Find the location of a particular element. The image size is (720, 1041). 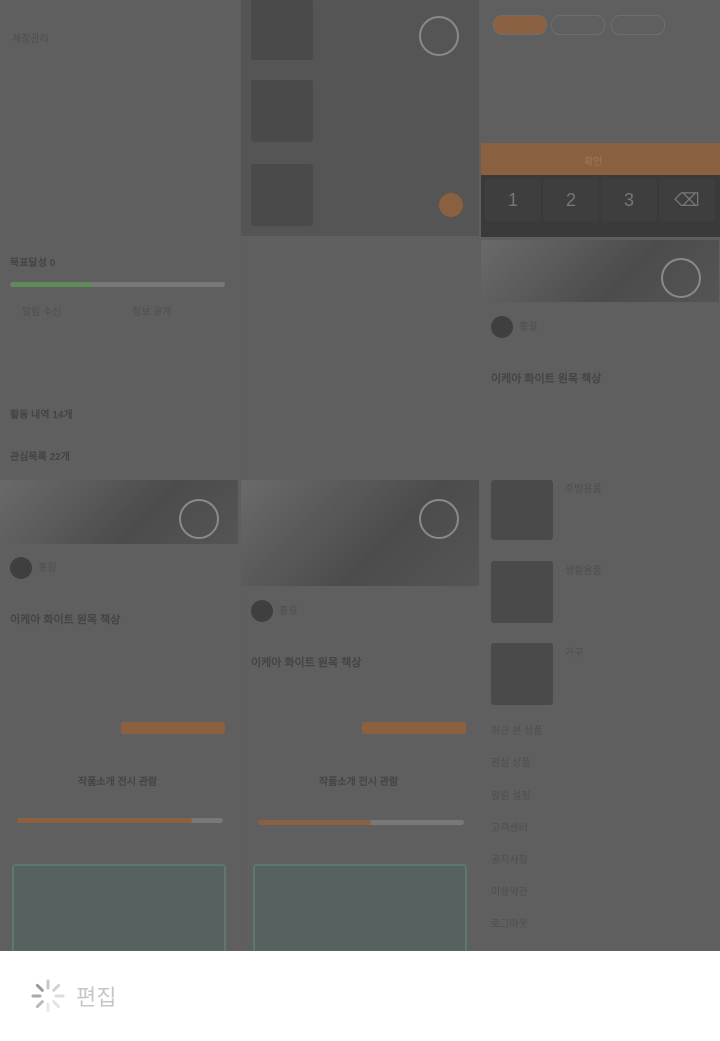

confirm-bar: 확인 is located at coordinates (600, 159).